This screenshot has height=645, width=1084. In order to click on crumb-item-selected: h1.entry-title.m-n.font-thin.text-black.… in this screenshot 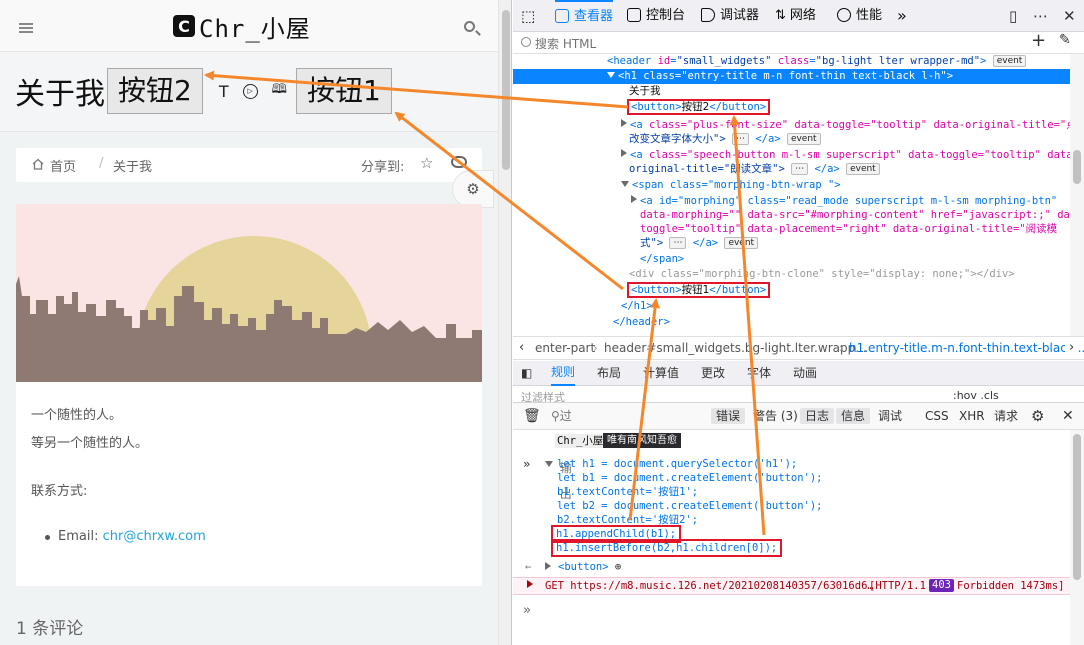, I will do `click(966, 348)`.